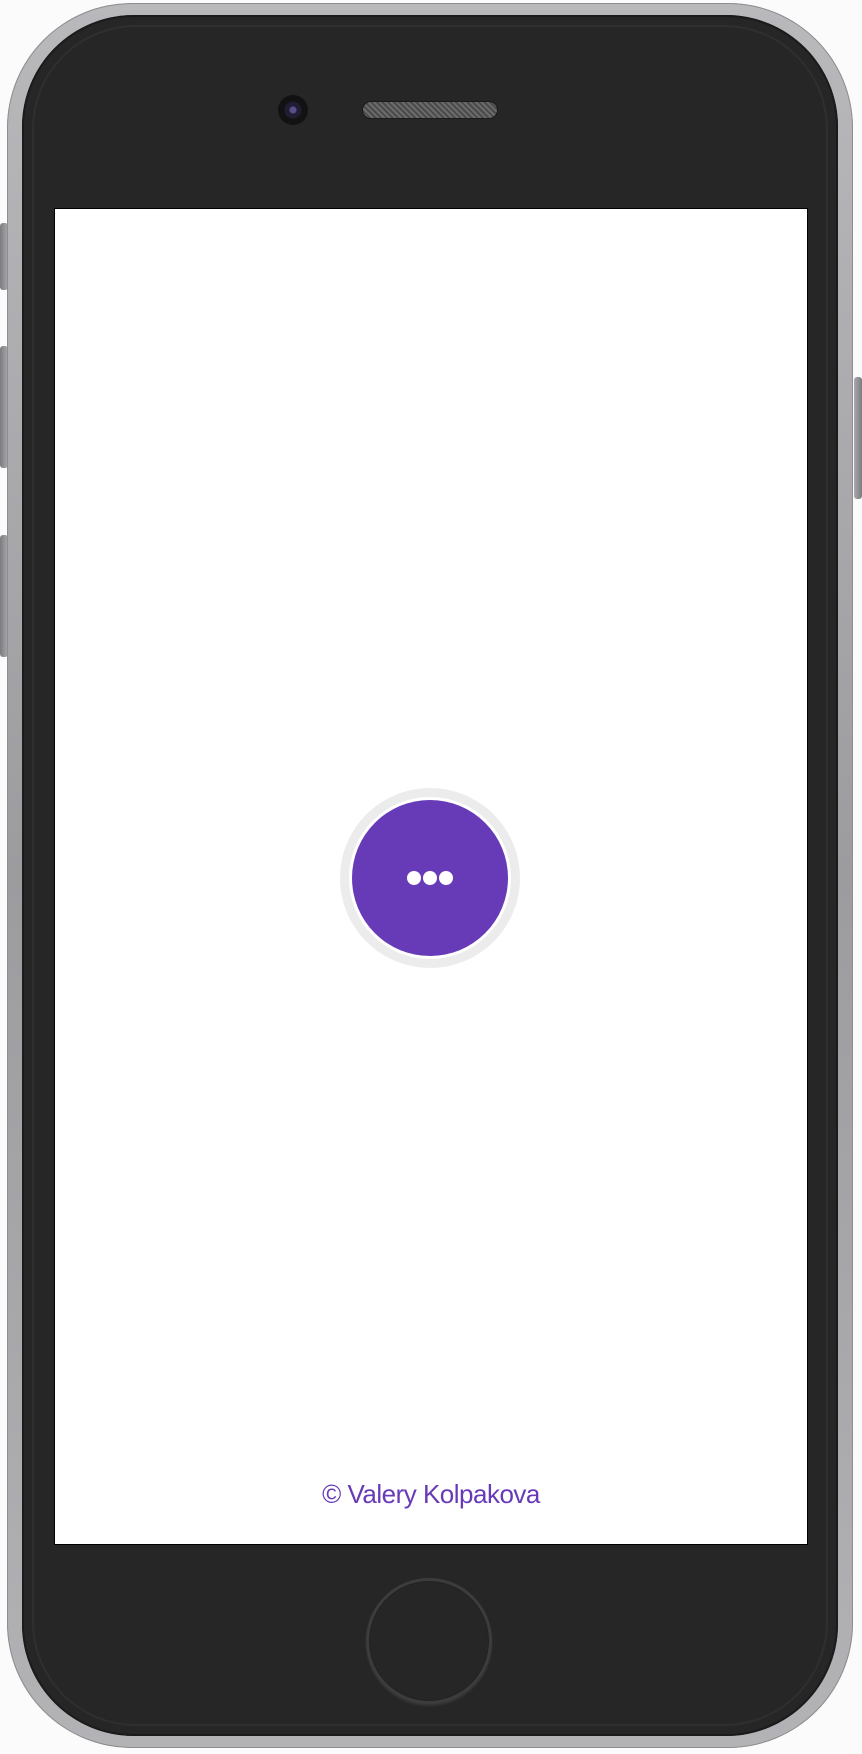  Describe the element at coordinates (429, 1641) in the screenshot. I see `home-button` at that location.